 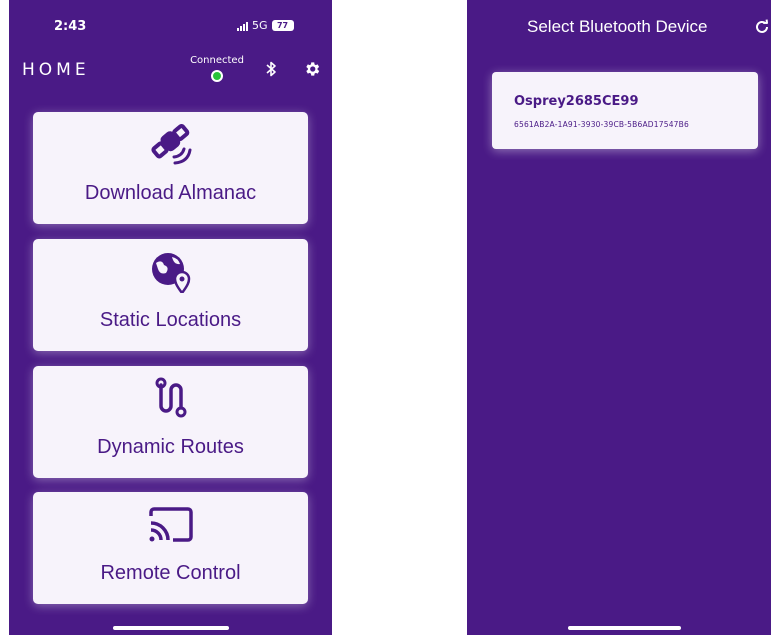 I want to click on device-name: Osprey2685CE99, so click(x=576, y=101).